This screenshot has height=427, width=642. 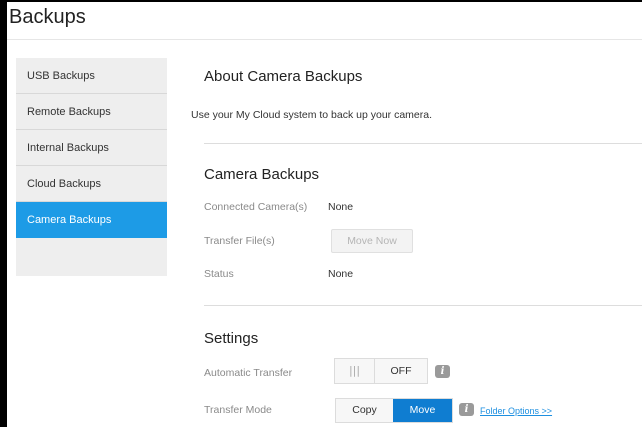 What do you see at coordinates (219, 274) in the screenshot?
I see `status-label: Status` at bounding box center [219, 274].